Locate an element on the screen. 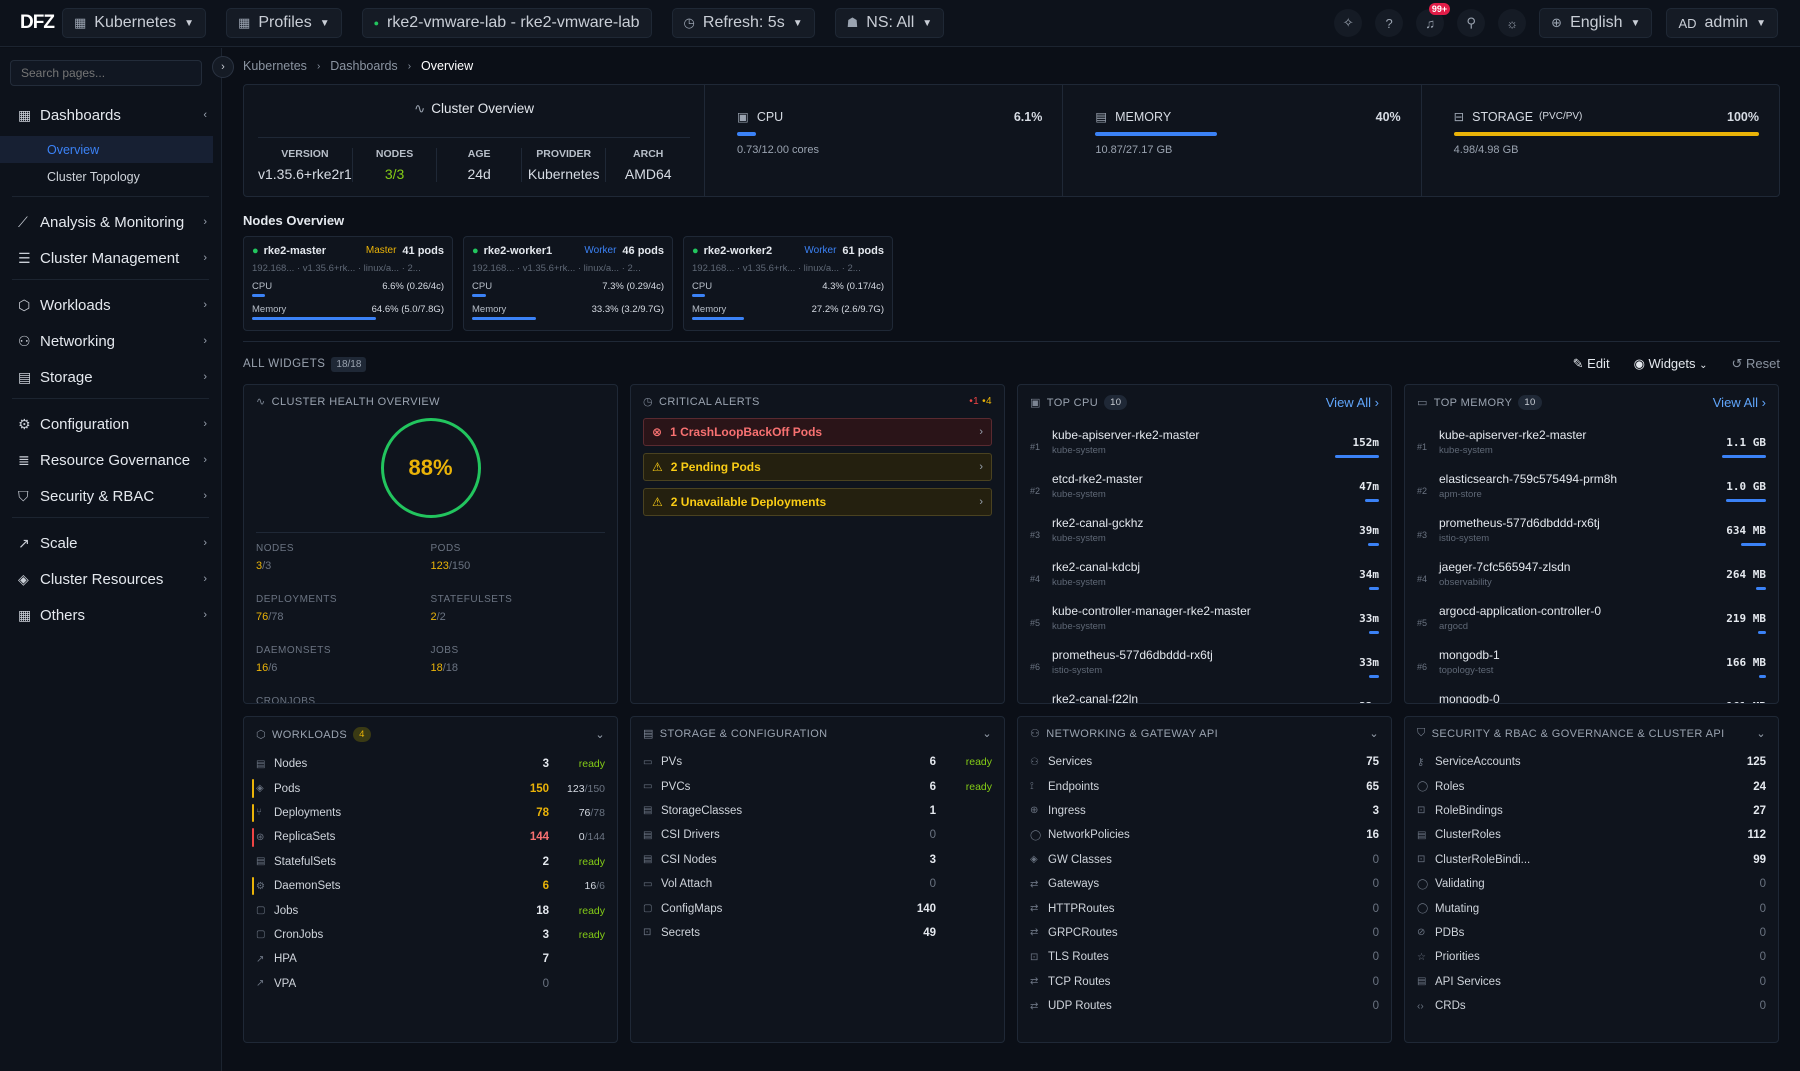 This screenshot has height=1071, width=1800. resource-row-tcp-routes: ⇄ TCP Routes 0 is located at coordinates (1204, 982).